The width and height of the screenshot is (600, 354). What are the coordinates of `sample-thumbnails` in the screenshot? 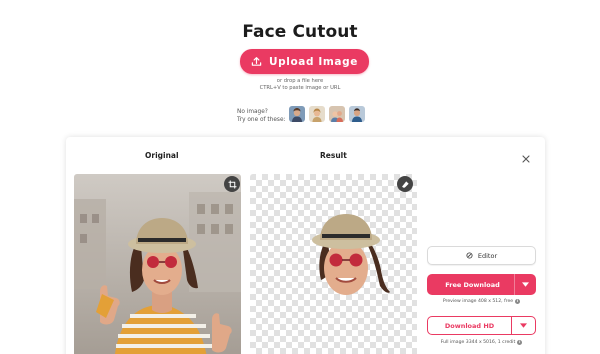 It's located at (327, 114).